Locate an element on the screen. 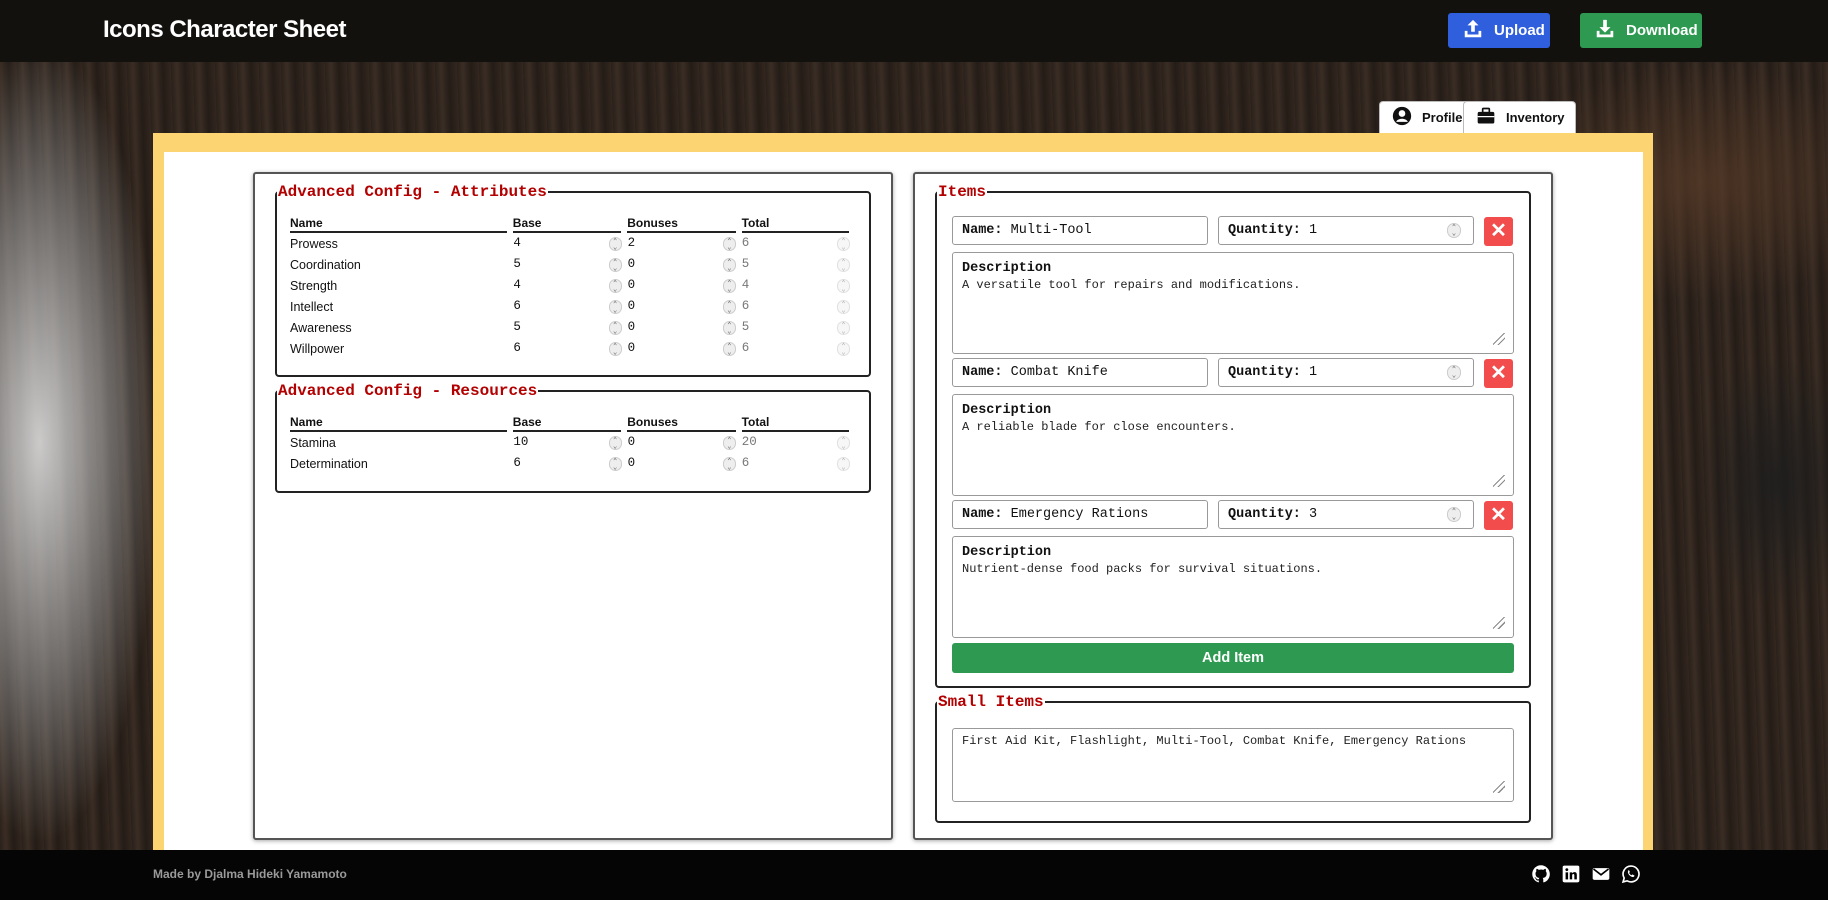 The width and height of the screenshot is (1828, 900). base-input-value: 5 is located at coordinates (517, 264).